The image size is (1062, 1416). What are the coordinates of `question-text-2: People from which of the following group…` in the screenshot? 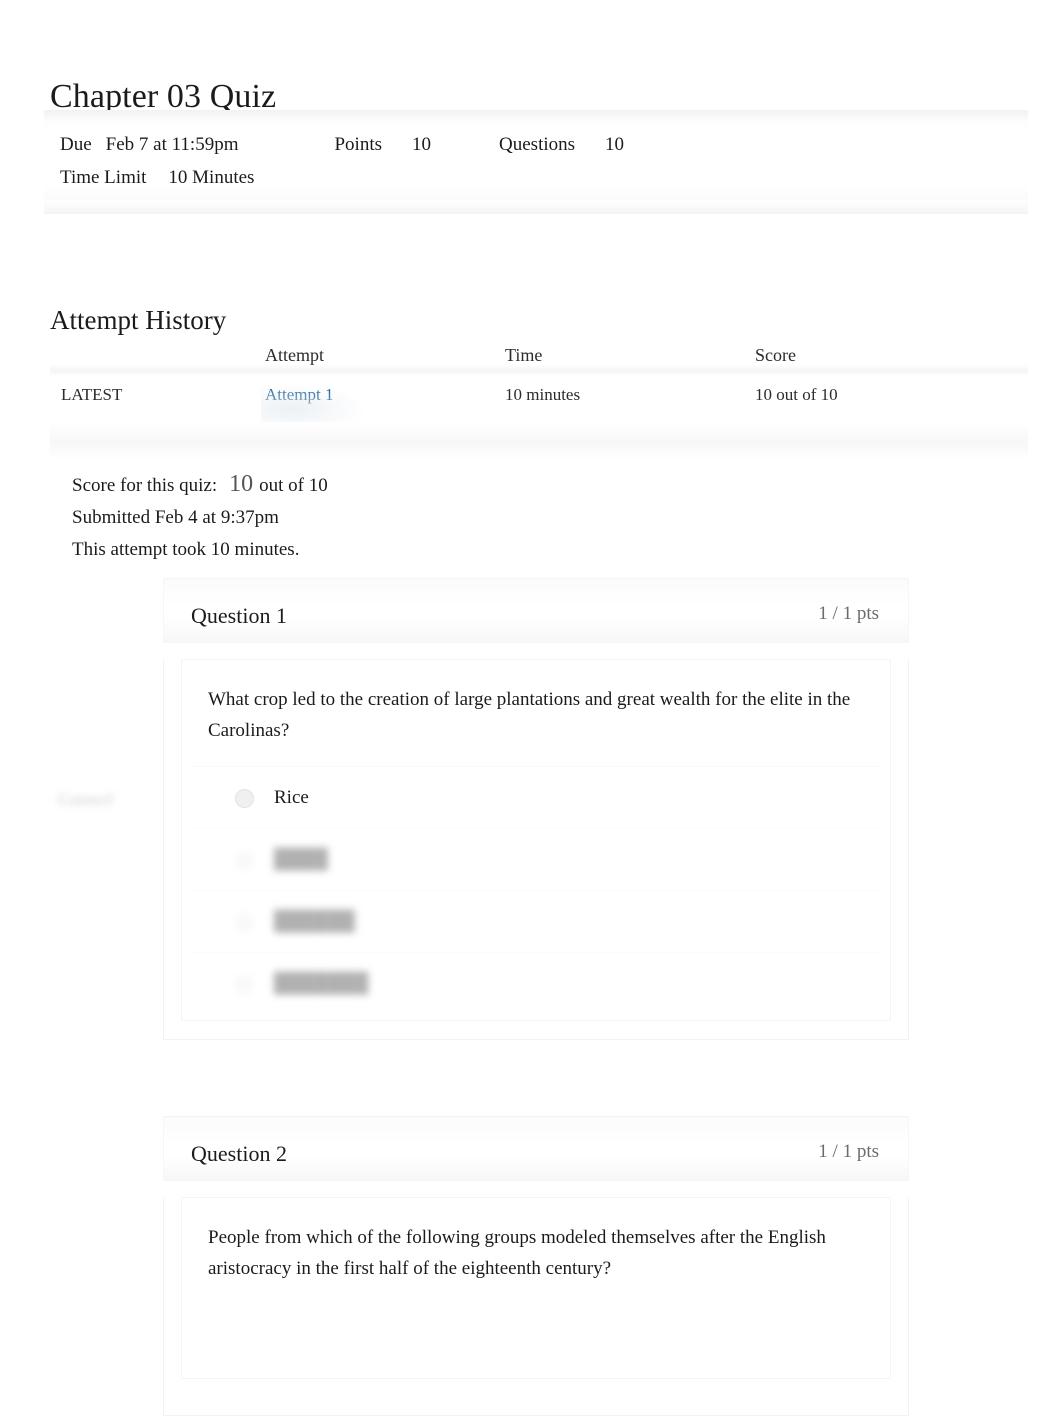 It's located at (517, 1253).